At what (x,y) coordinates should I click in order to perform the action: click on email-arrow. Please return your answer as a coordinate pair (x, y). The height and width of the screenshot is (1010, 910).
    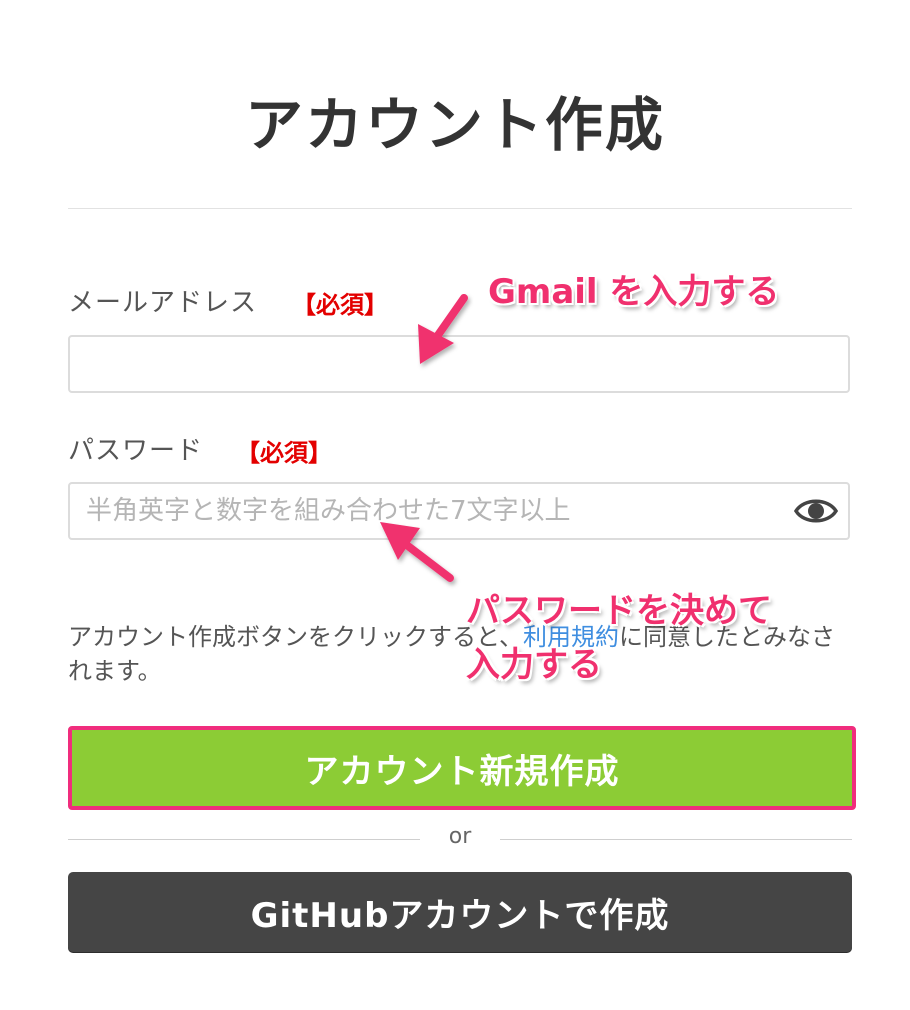
    Looking at the image, I should click on (443, 329).